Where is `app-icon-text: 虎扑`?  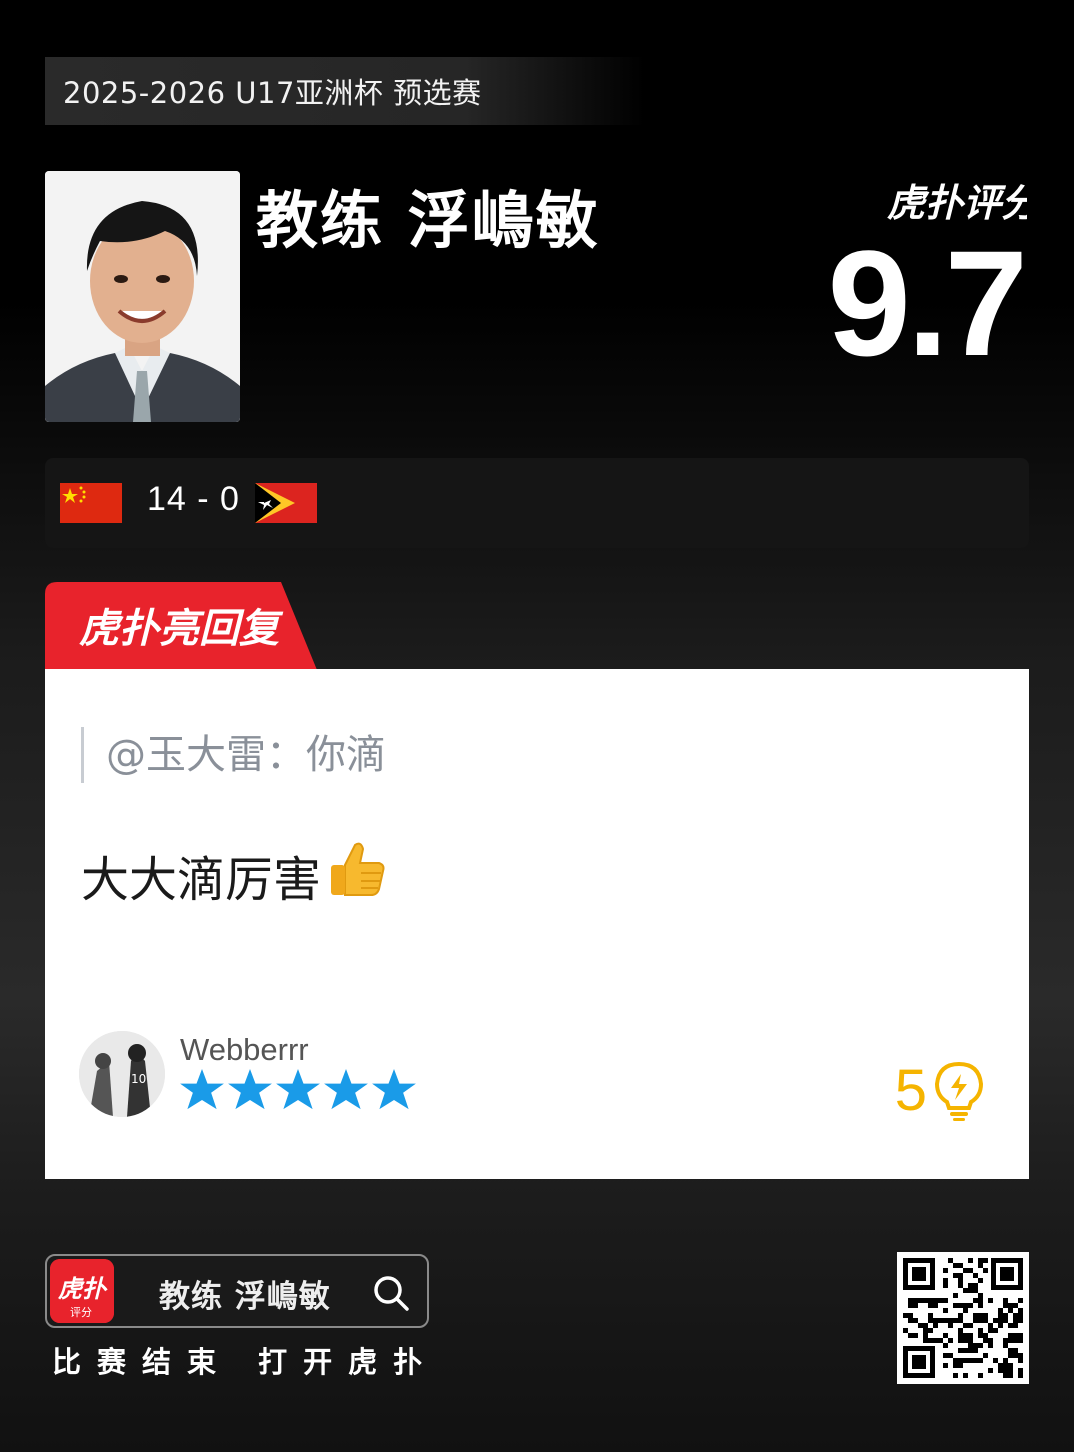 app-icon-text: 虎扑 is located at coordinates (83, 1289).